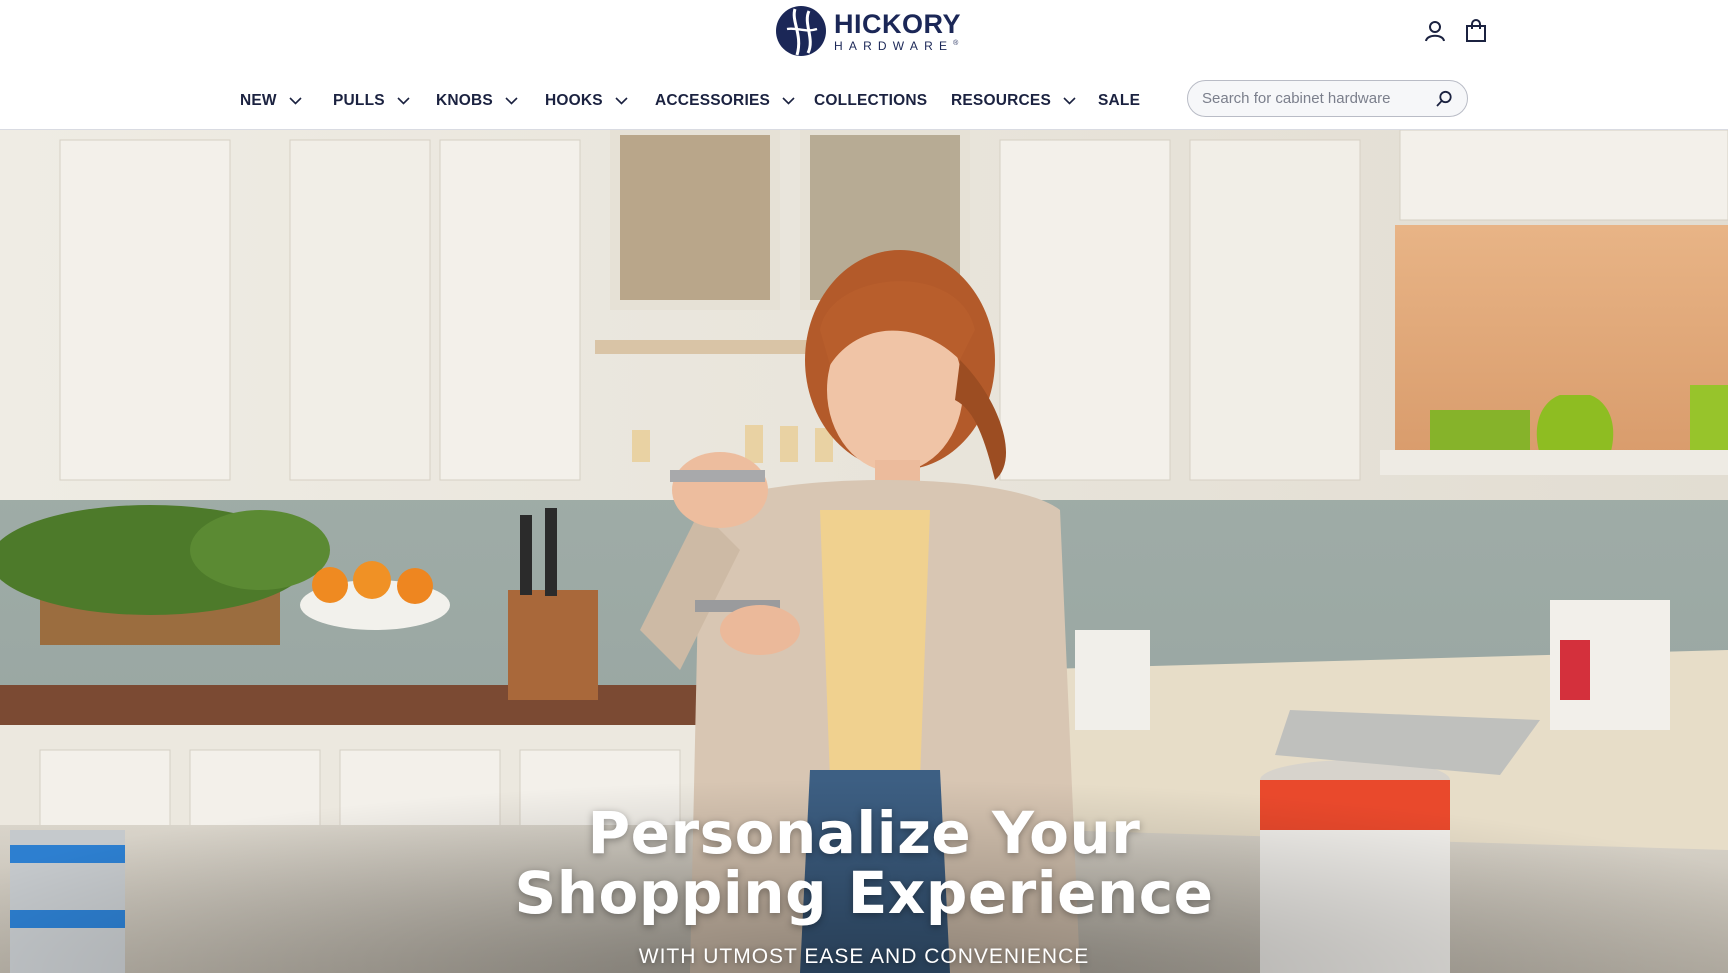  I want to click on search-input, so click(1312, 98).